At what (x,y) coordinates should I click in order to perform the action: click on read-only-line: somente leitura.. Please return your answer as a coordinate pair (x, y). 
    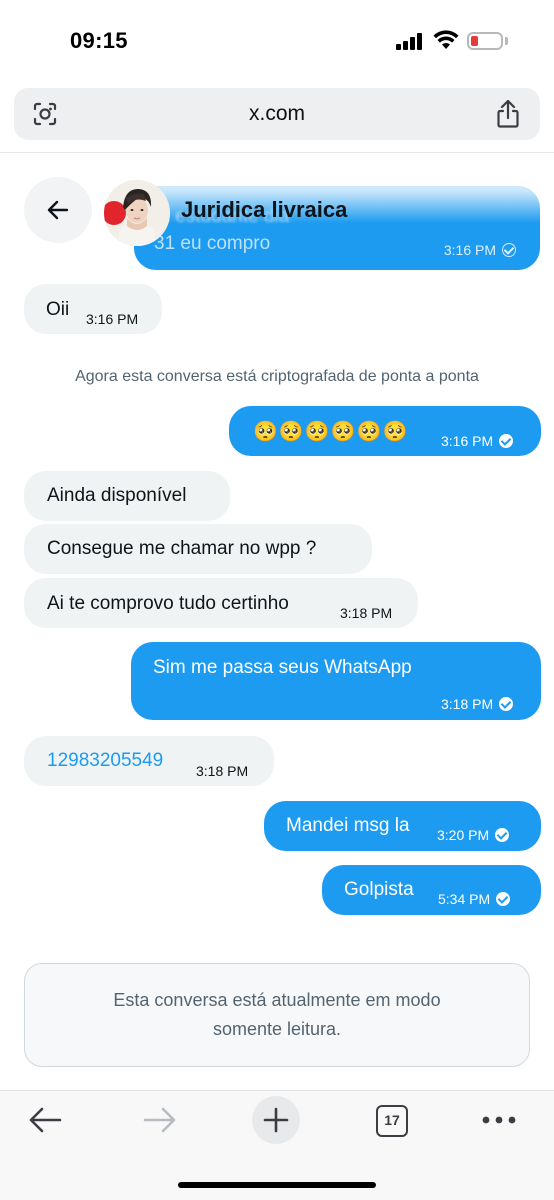
    Looking at the image, I should click on (277, 1029).